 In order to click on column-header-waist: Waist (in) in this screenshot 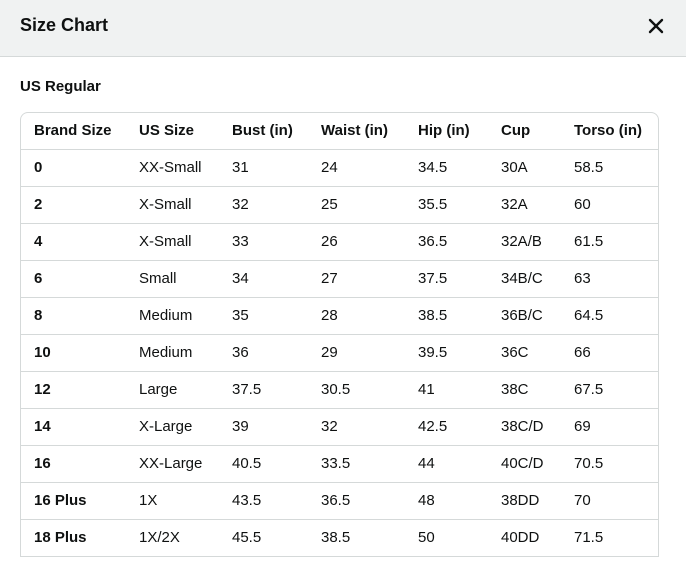, I will do `click(354, 130)`.